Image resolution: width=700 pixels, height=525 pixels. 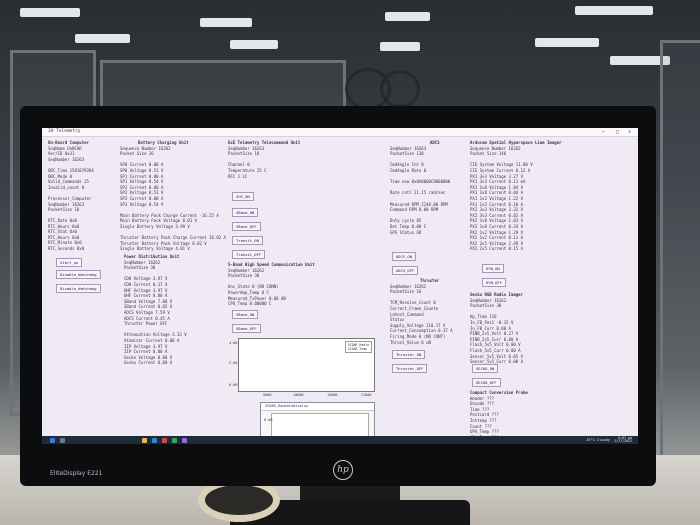 I want to click on x-tick-label: 15000, so click(x=332, y=395).